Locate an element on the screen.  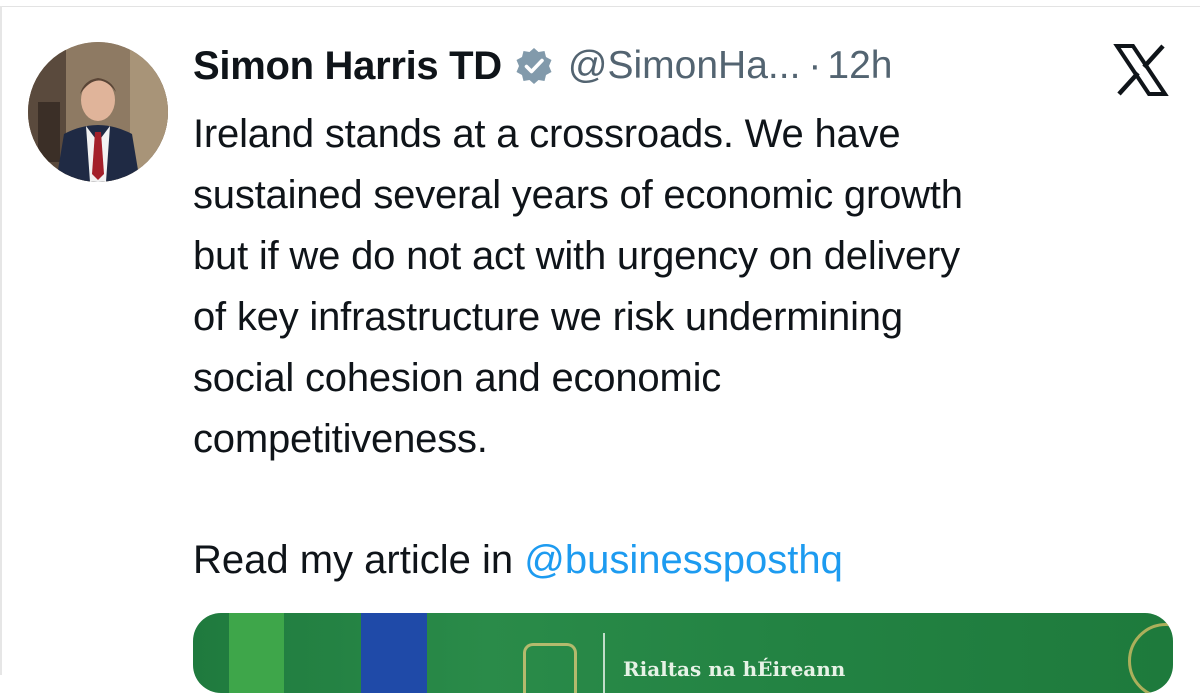
eu-flag-shape is located at coordinates (394, 653).